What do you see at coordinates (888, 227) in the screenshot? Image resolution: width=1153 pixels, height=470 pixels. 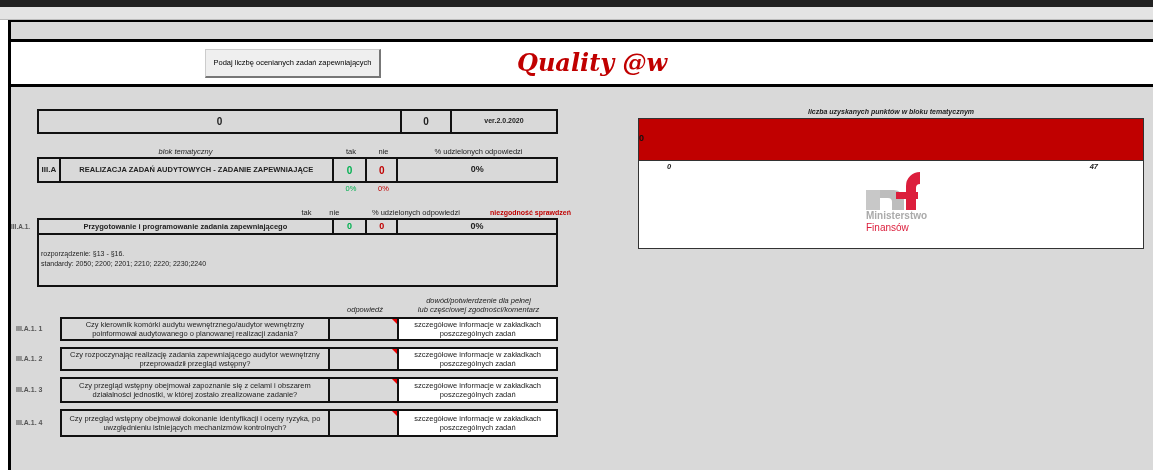 I see `logo-text: Finansów` at bounding box center [888, 227].